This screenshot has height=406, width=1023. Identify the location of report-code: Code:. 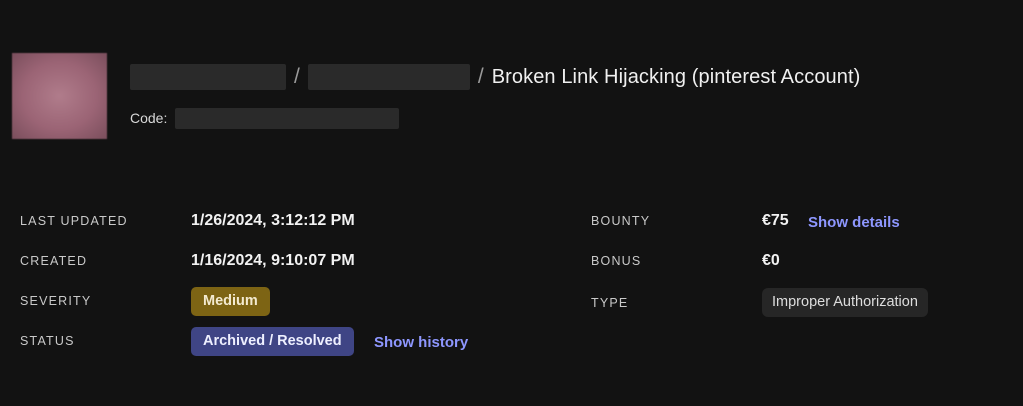
(265, 118).